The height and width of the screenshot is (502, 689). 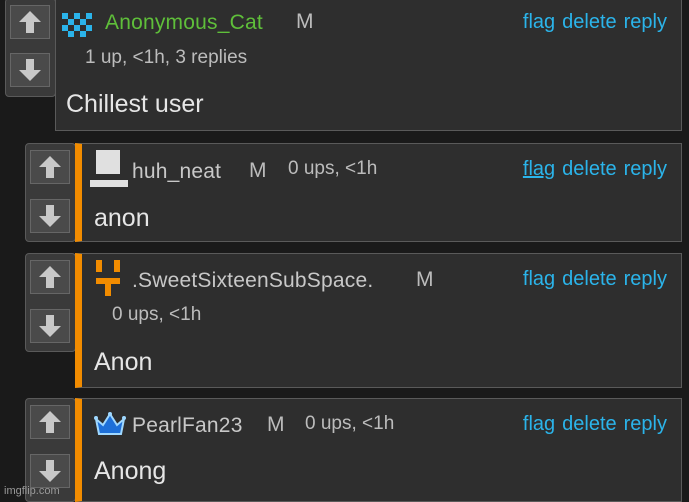 What do you see at coordinates (252, 281) in the screenshot?
I see `username-link: .SweetSixteenSubSpace.` at bounding box center [252, 281].